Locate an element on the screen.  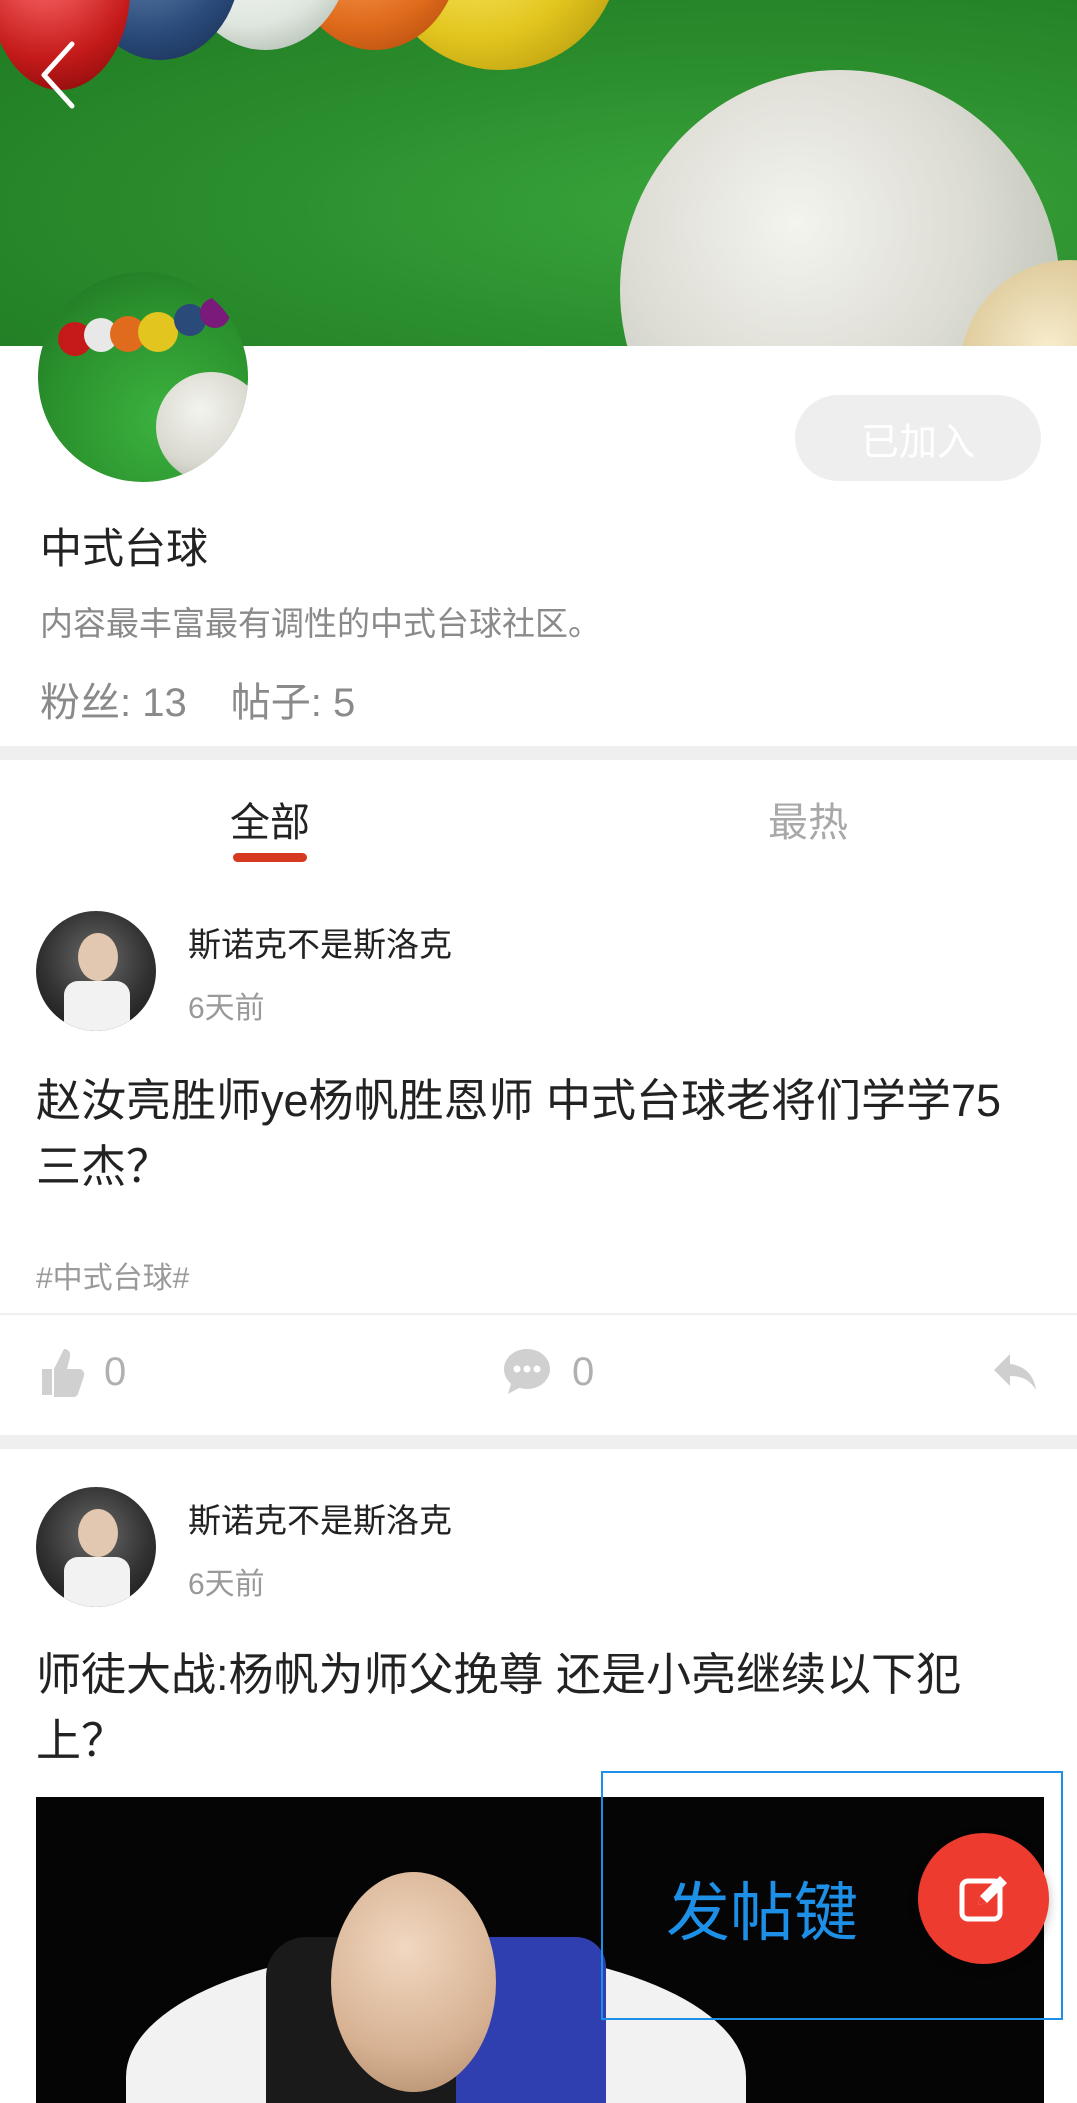
tab-hot: 最热 is located at coordinates (808, 819).